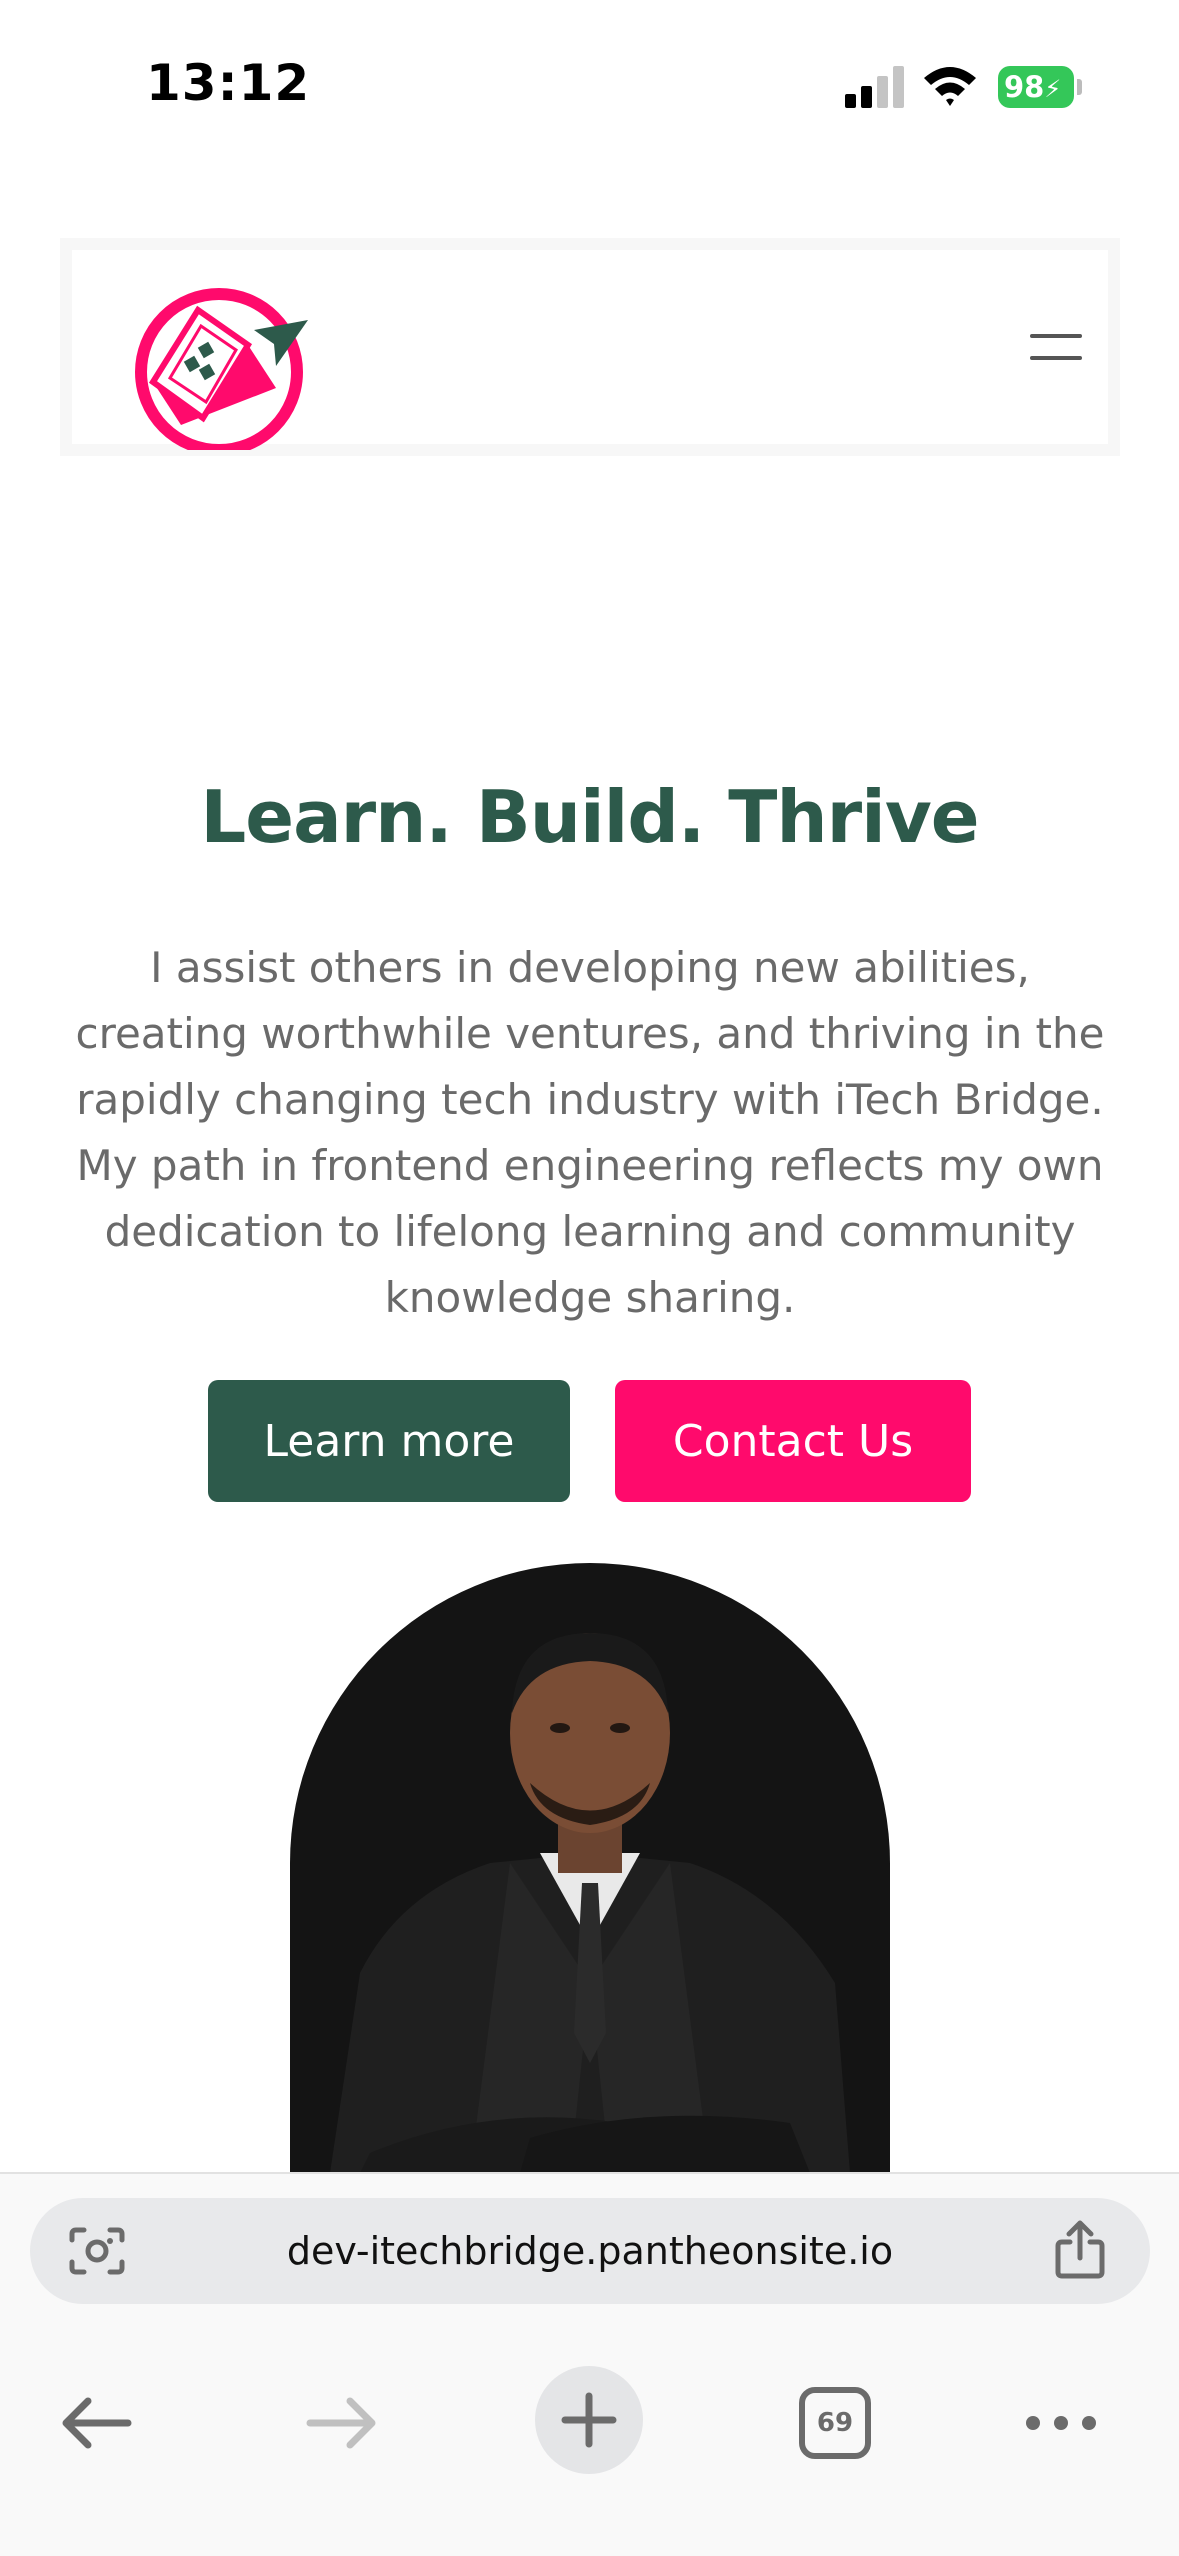 The image size is (1179, 2556). I want to click on battery-level: 98⚡, so click(1036, 87).